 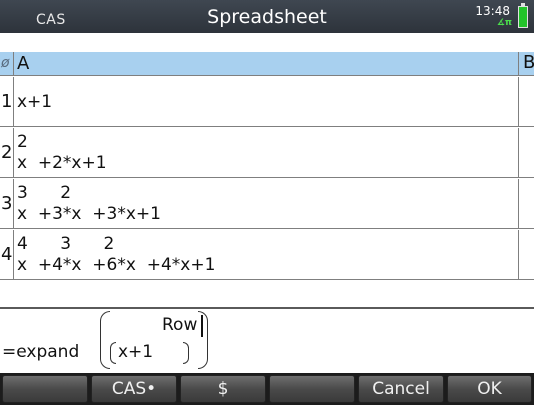 What do you see at coordinates (34, 102) in the screenshot?
I see `cell-a1: x+1` at bounding box center [34, 102].